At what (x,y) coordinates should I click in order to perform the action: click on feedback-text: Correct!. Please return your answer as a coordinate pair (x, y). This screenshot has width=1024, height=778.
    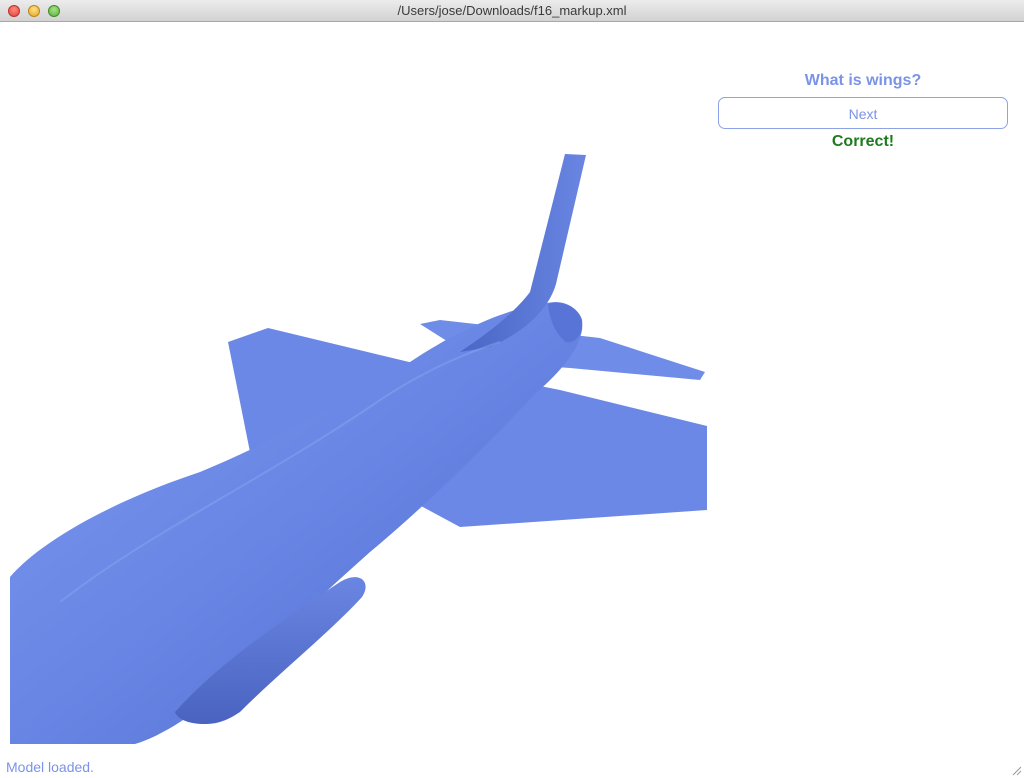
    Looking at the image, I should click on (863, 141).